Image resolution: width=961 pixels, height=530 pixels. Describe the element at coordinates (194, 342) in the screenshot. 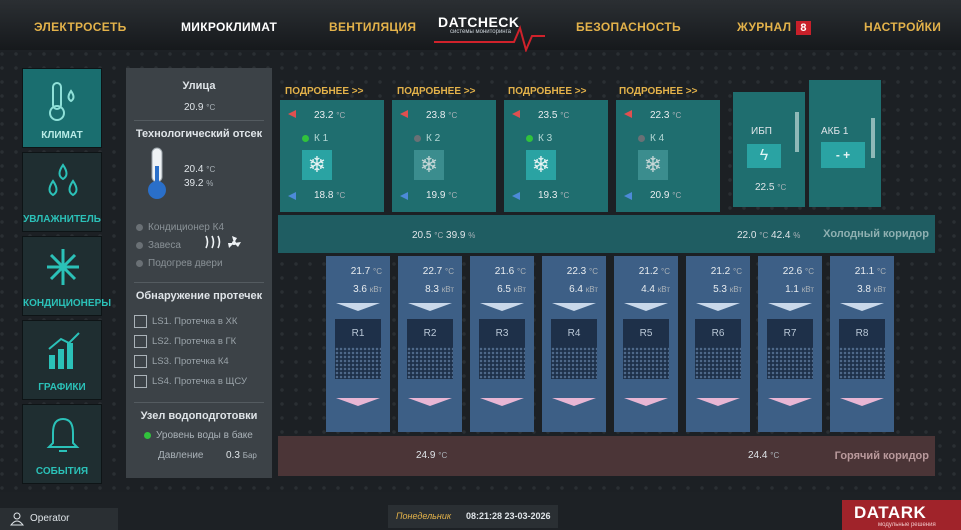

I see `leak-label: LS2. Протечка в ГК` at that location.